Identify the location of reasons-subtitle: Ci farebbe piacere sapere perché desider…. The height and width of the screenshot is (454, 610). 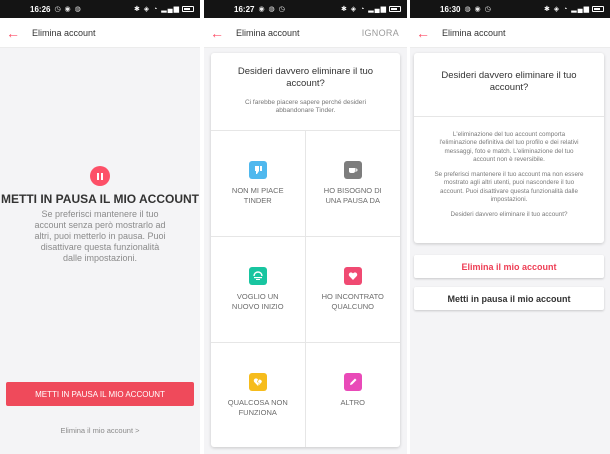
(305, 106).